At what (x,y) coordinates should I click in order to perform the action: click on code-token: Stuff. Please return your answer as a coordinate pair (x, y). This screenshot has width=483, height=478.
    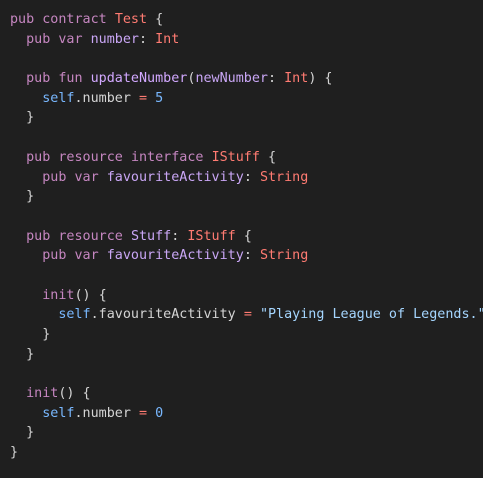
    Looking at the image, I should click on (151, 236).